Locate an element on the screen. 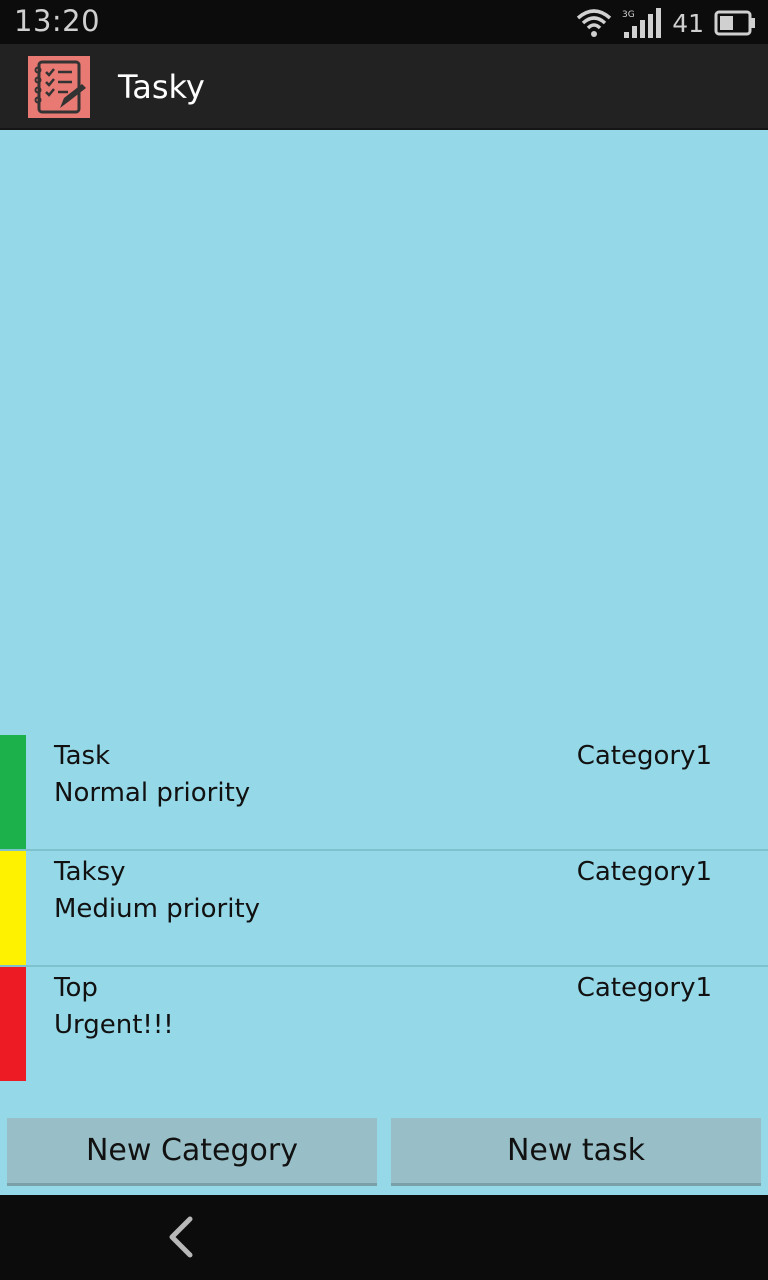 The width and height of the screenshot is (768, 1280). task-name: Taksy is located at coordinates (90, 872).